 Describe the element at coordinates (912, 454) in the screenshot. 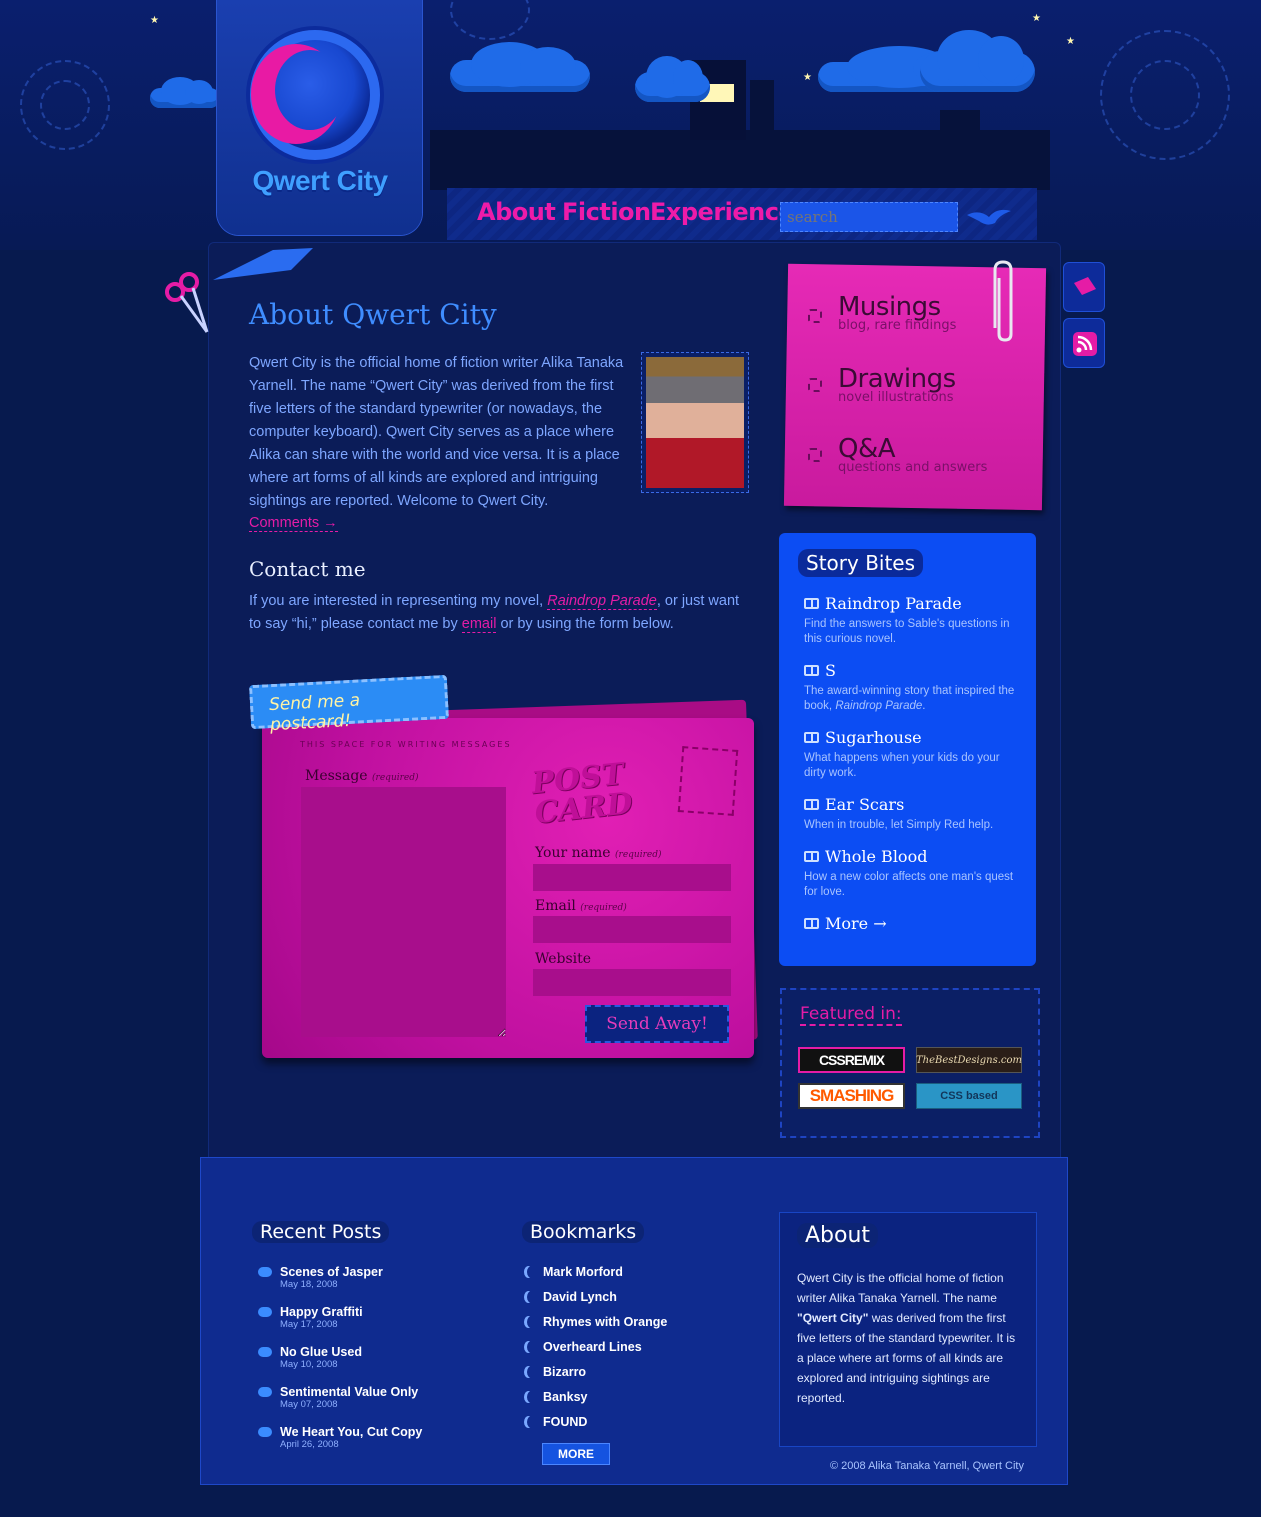

I see `sticky-link-qa: Q&A questions and answers` at that location.